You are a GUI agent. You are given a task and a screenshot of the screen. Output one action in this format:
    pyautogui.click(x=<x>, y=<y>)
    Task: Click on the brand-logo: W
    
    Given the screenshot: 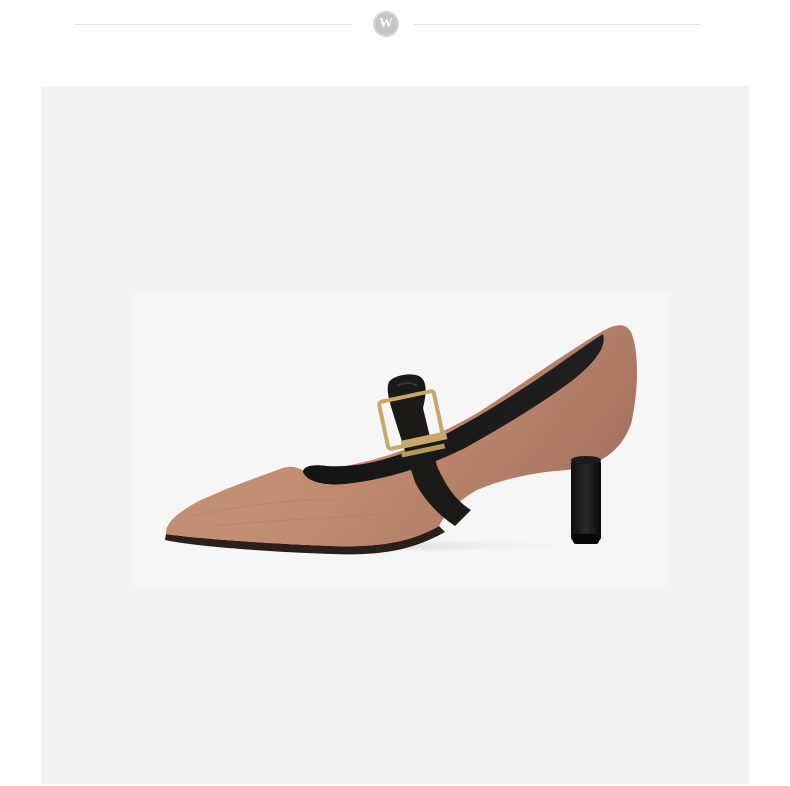 What is the action you would take?
    pyautogui.click(x=386, y=24)
    